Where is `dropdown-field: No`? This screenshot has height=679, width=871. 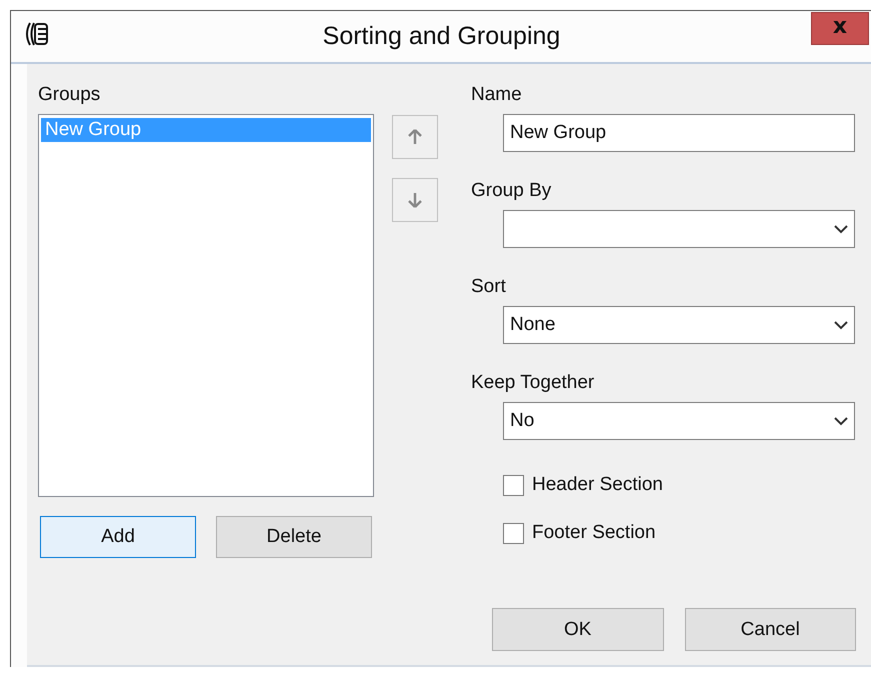
dropdown-field: No is located at coordinates (679, 421).